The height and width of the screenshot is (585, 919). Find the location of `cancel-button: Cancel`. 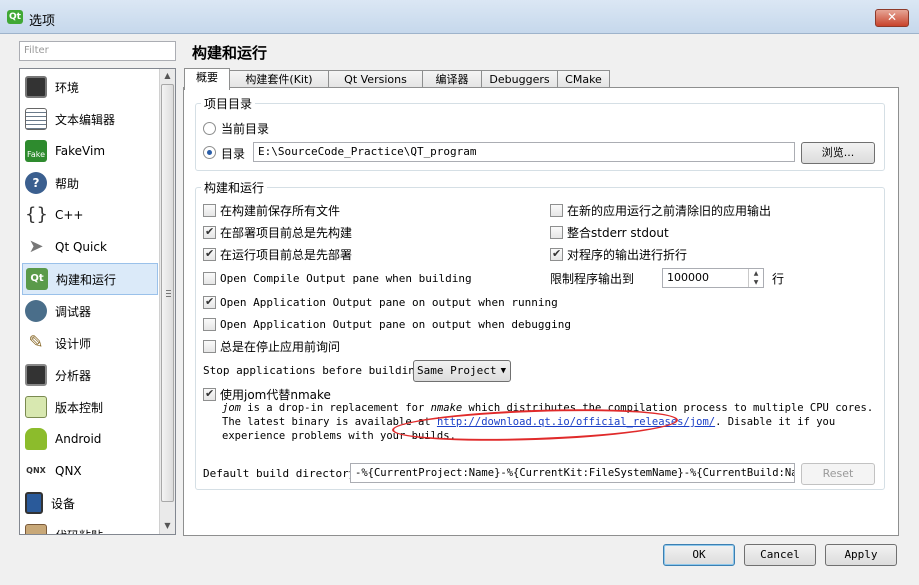

cancel-button: Cancel is located at coordinates (780, 555).